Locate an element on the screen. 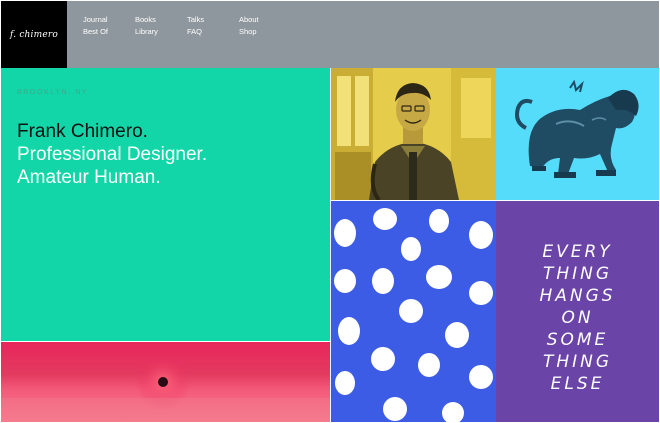 The width and height of the screenshot is (660, 423). lettering-line: EVERY is located at coordinates (577, 252).